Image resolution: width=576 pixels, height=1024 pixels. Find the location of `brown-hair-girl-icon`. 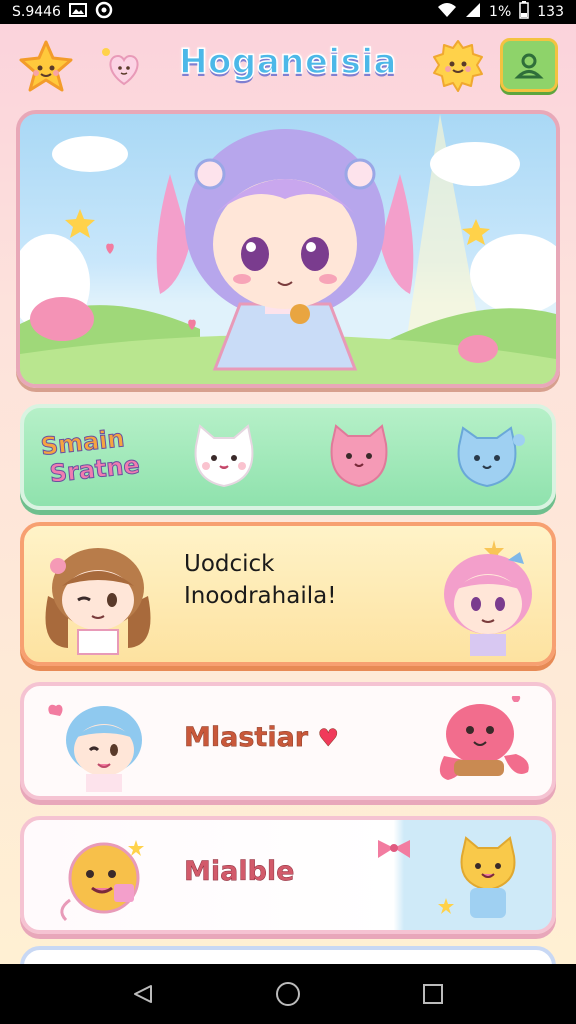

brown-hair-girl-icon is located at coordinates (98, 598).